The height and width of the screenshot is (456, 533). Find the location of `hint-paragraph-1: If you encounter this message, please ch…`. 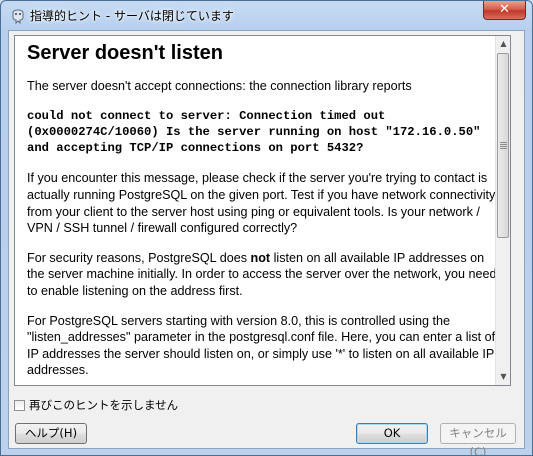

hint-paragraph-1: If you encounter this message, please ch… is located at coordinates (261, 203).